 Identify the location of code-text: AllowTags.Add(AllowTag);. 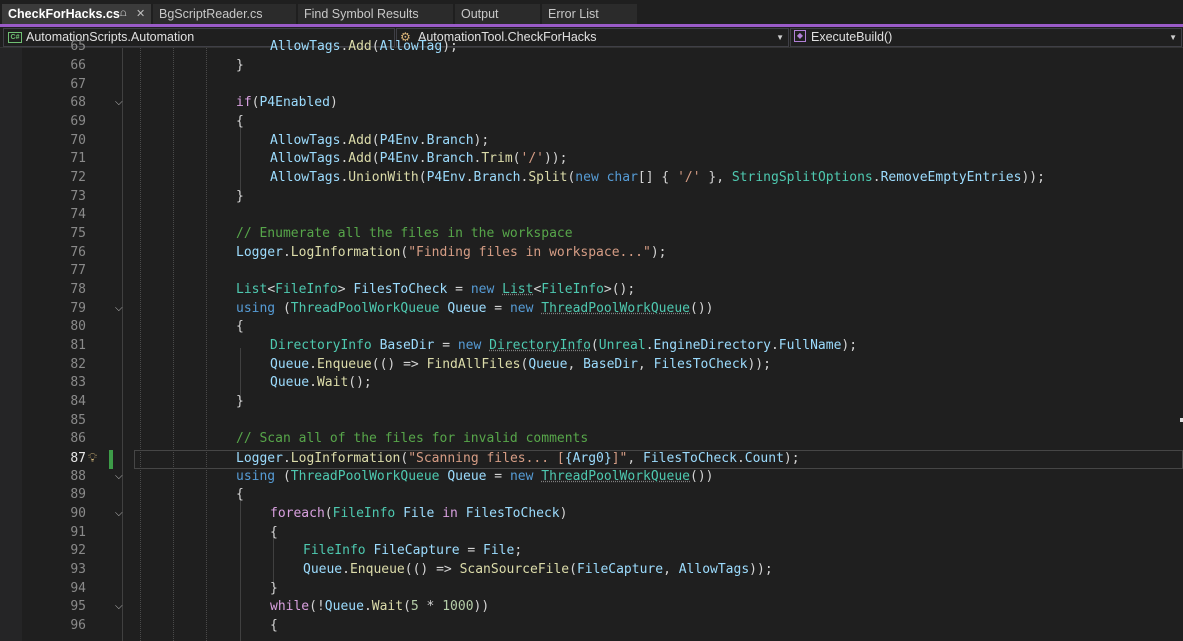
(364, 46).